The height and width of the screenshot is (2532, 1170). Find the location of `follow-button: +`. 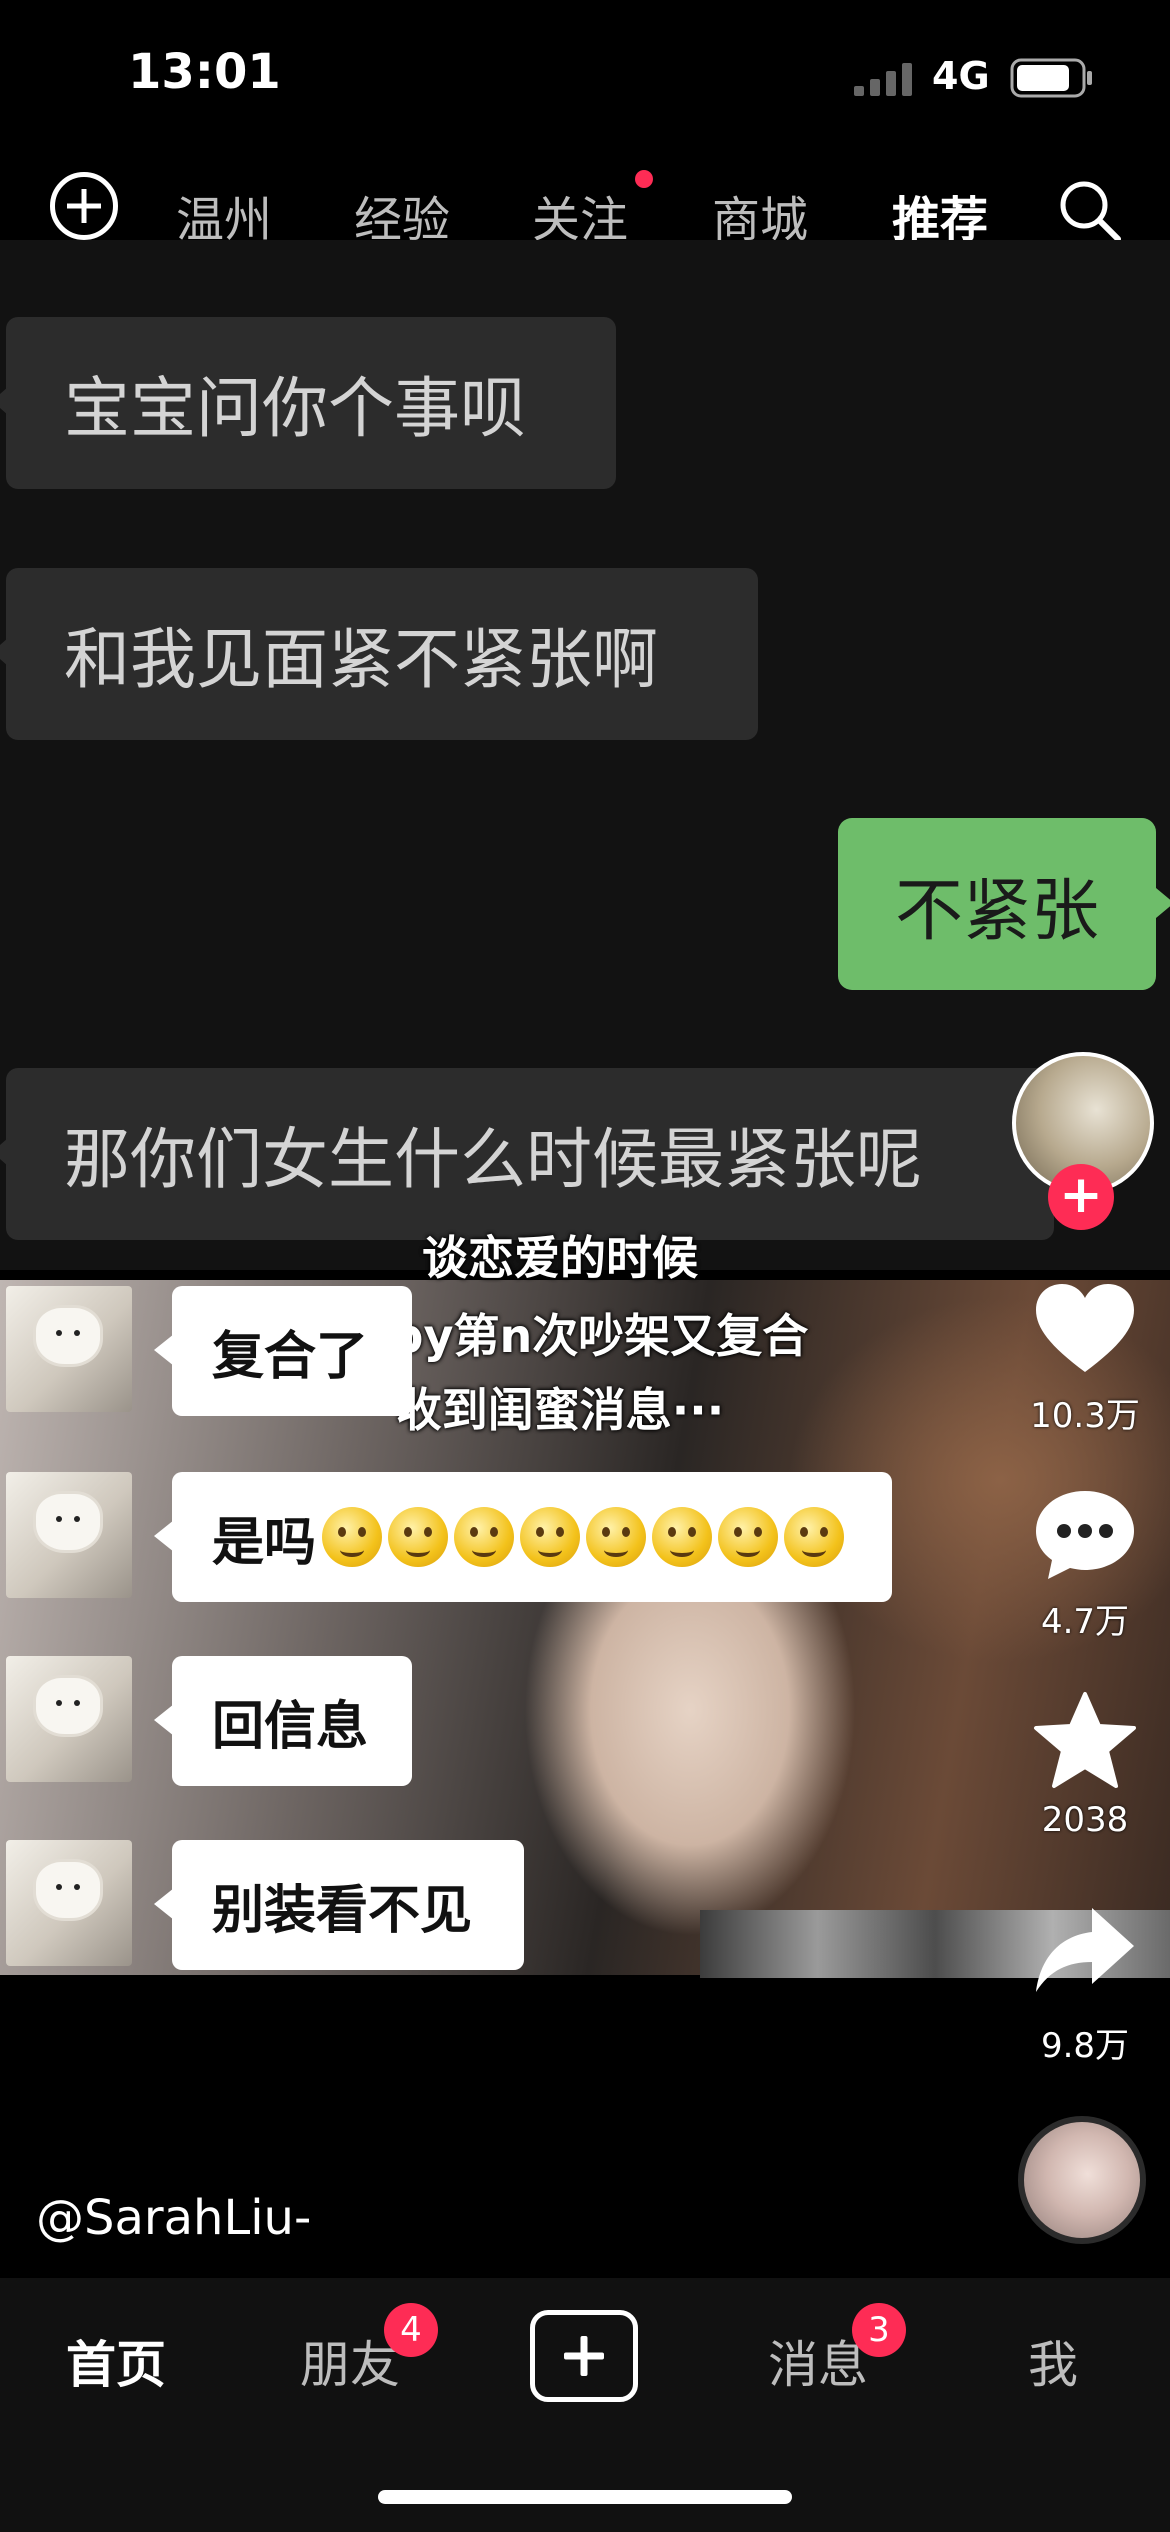

follow-button: + is located at coordinates (1081, 1197).